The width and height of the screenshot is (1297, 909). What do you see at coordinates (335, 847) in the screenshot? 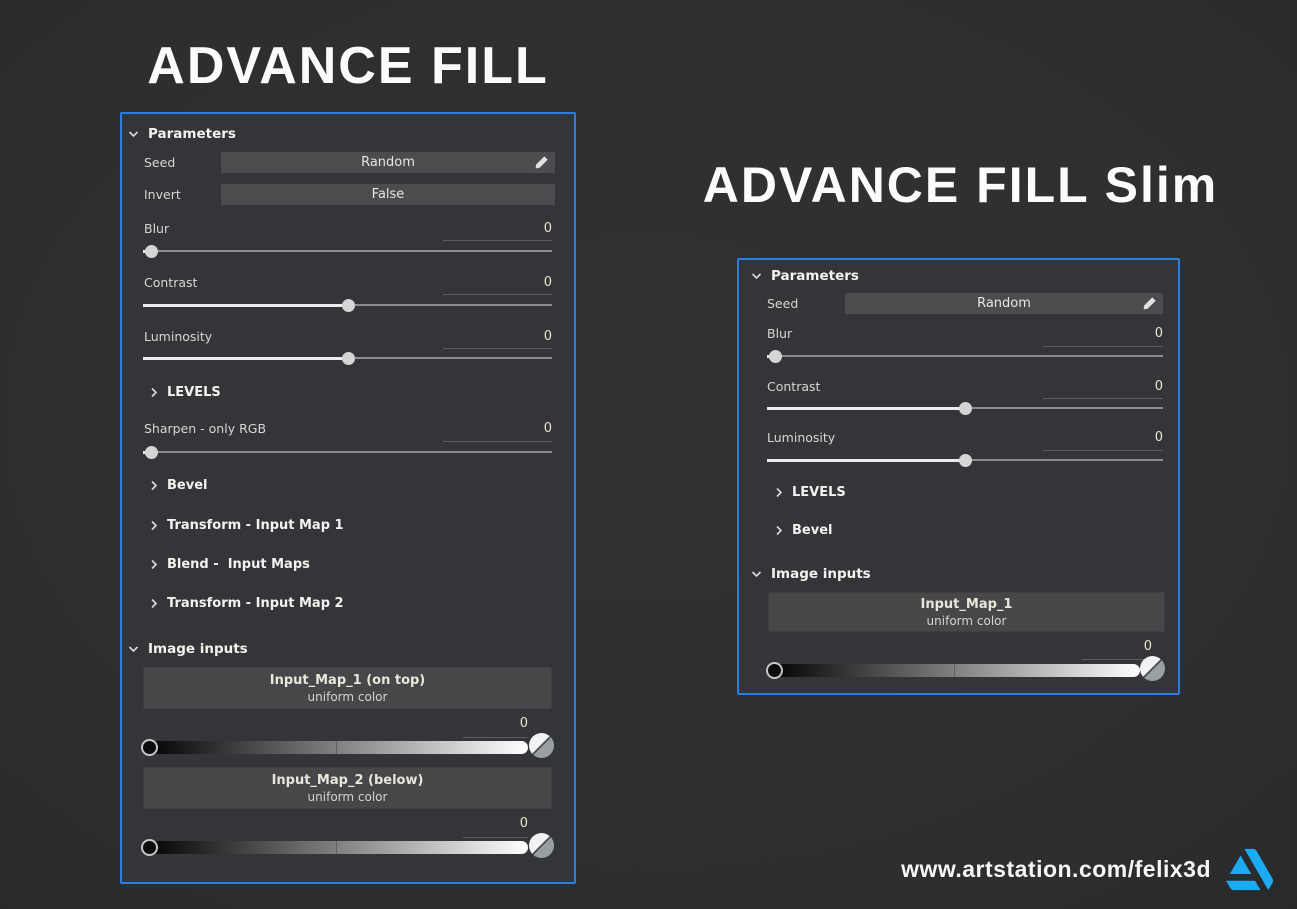
I see `input-map-2-gradient-slider` at bounding box center [335, 847].